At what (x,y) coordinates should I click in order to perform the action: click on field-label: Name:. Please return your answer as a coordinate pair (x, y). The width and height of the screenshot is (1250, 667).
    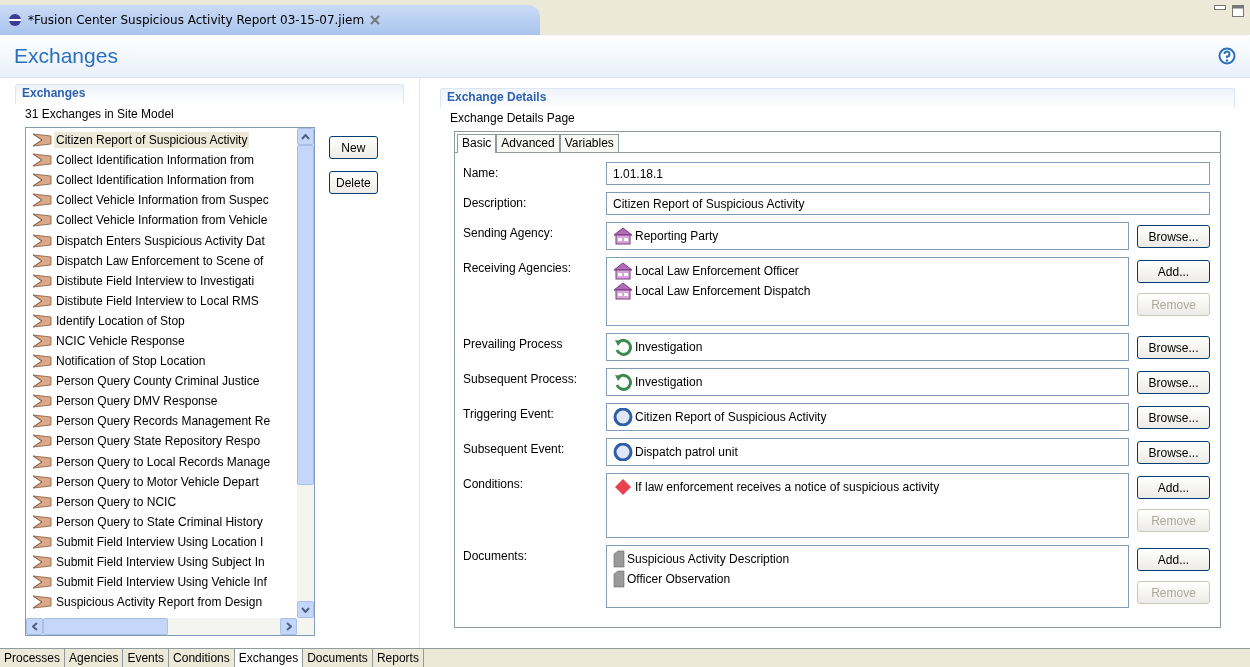
    Looking at the image, I should click on (481, 173).